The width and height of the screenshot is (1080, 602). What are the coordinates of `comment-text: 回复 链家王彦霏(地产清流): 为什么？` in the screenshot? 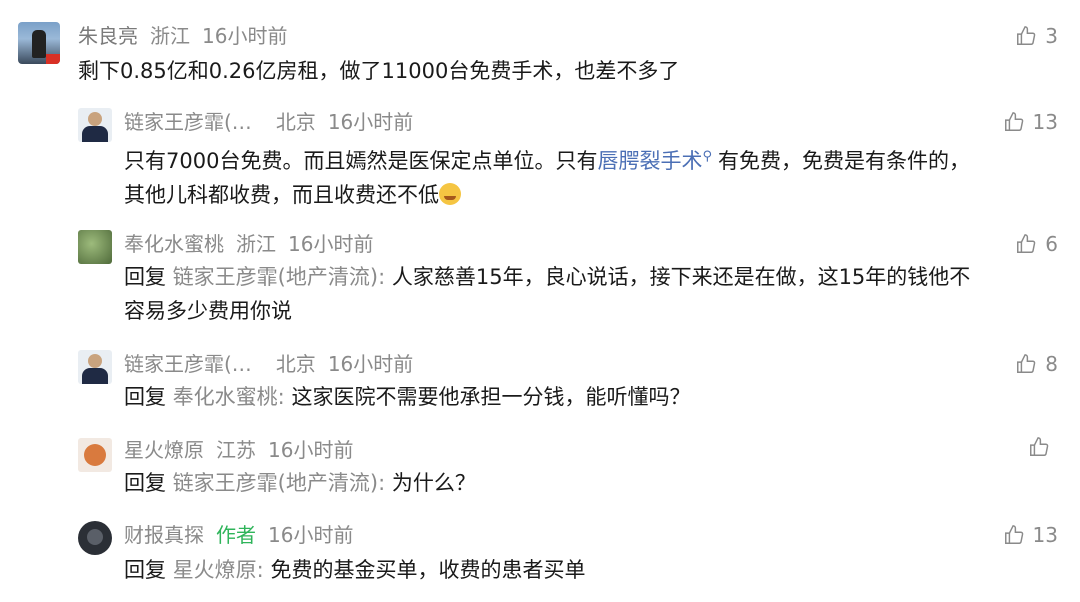 It's located at (300, 483).